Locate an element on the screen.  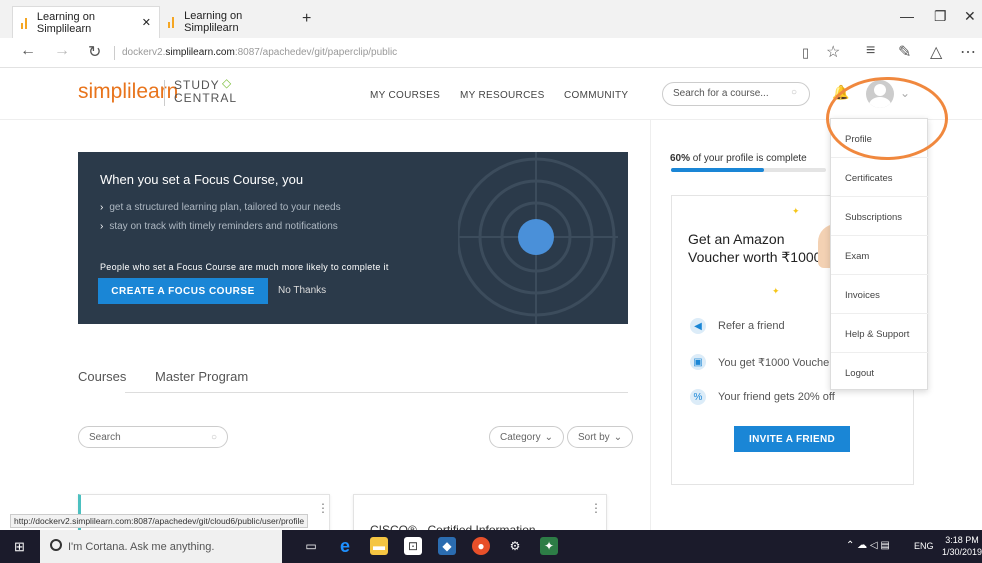
url-path: :8087/apachedev/git/paperclip/public is located at coordinates (316, 52).